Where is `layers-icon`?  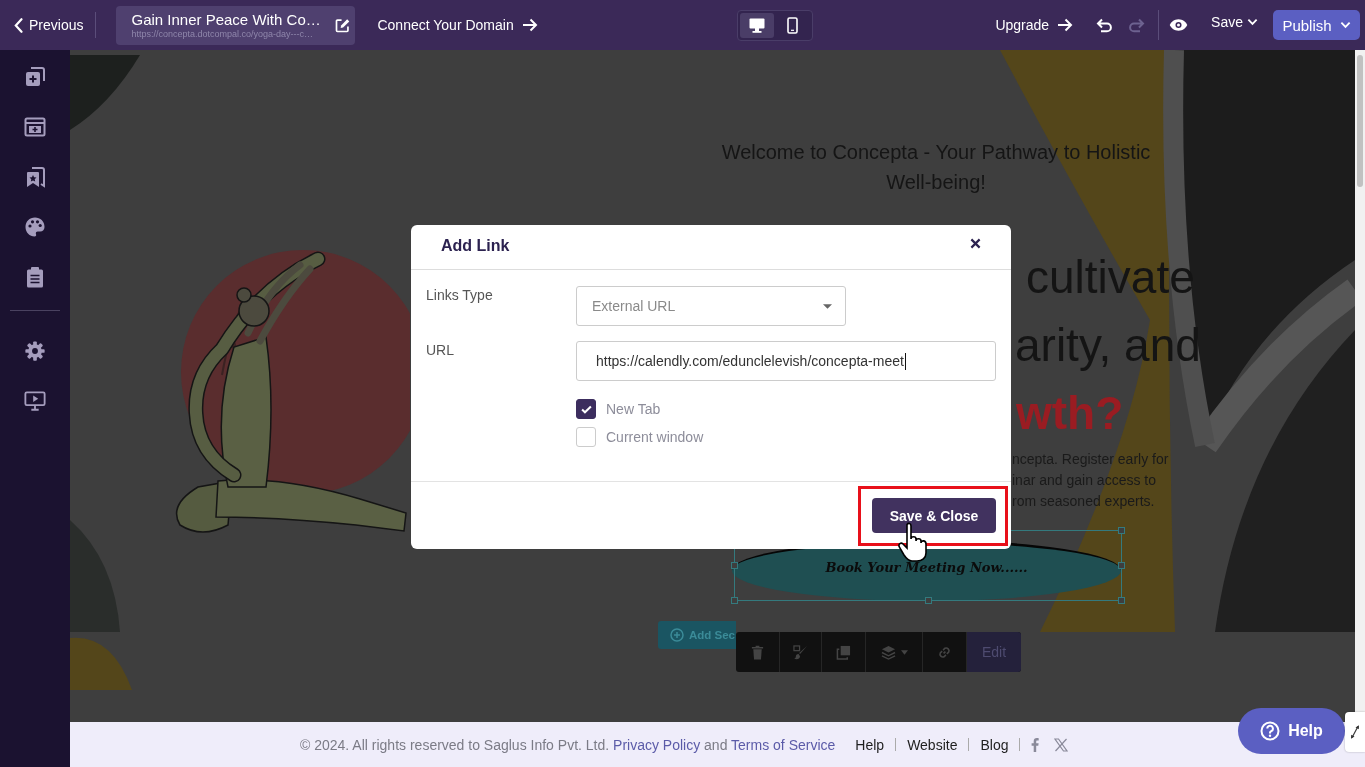 layers-icon is located at coordinates (888, 652).